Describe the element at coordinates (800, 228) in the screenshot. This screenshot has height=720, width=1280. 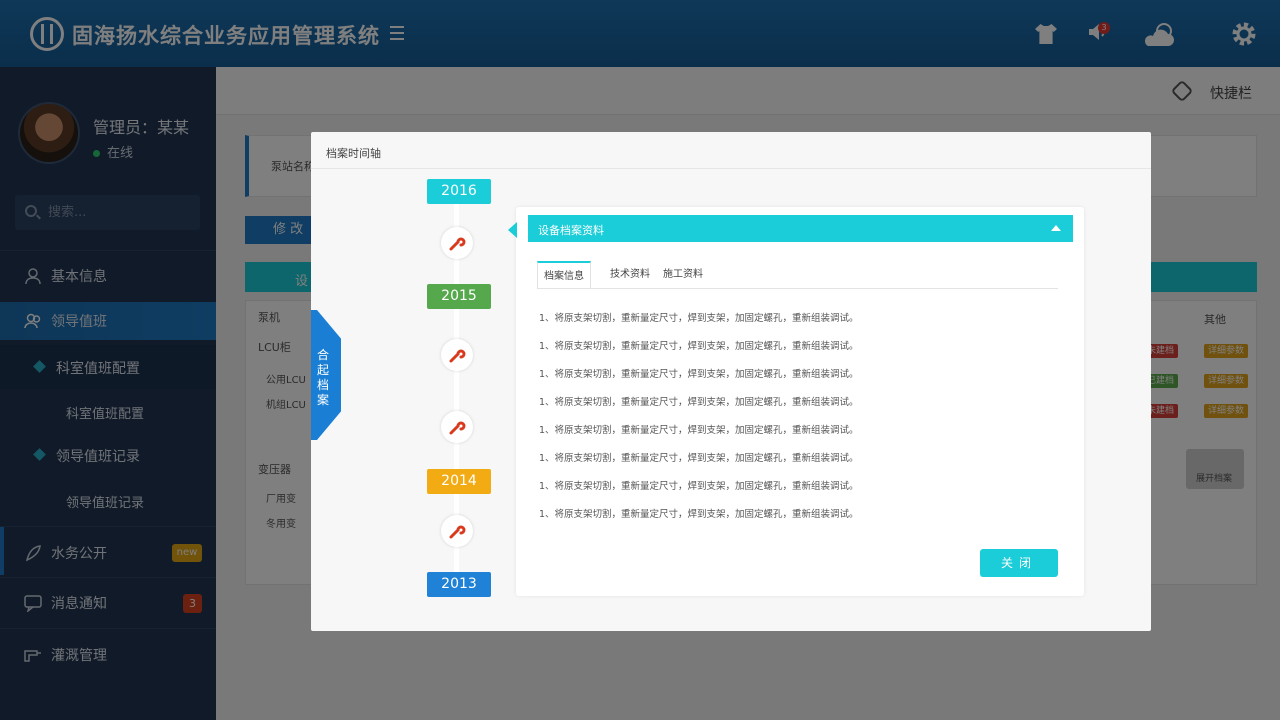
I see `panel-header: 设备档案资料` at that location.